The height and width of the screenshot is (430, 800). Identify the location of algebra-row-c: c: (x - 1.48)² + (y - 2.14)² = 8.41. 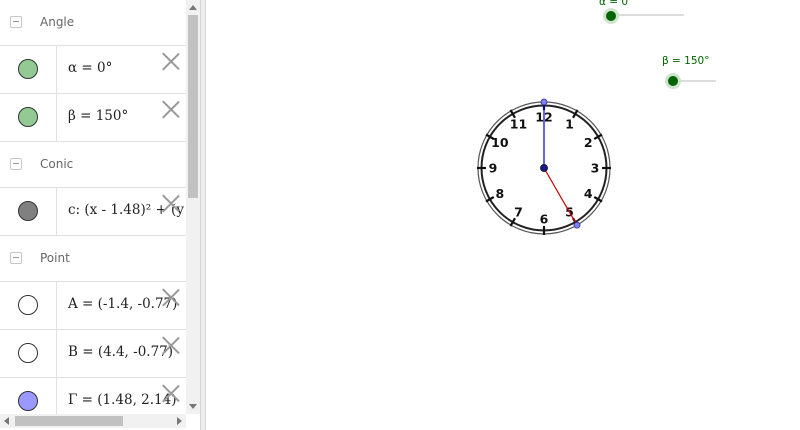
(93, 212).